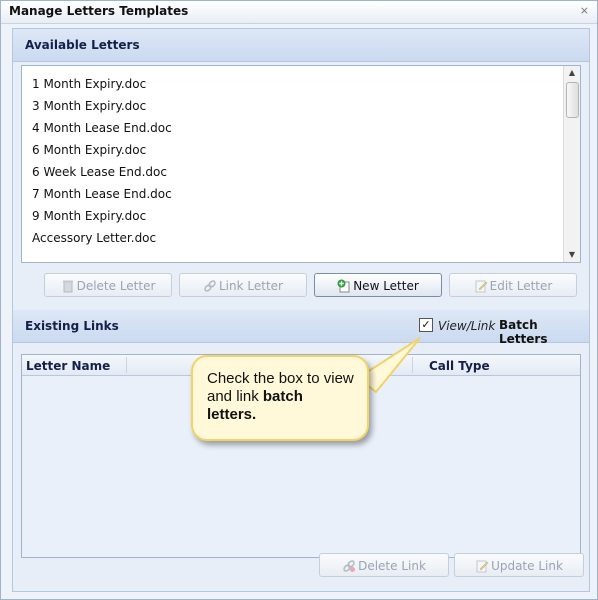 Image resolution: width=598 pixels, height=600 pixels. What do you see at coordinates (521, 286) in the screenshot?
I see `edit-letter-label: Edit Letter` at bounding box center [521, 286].